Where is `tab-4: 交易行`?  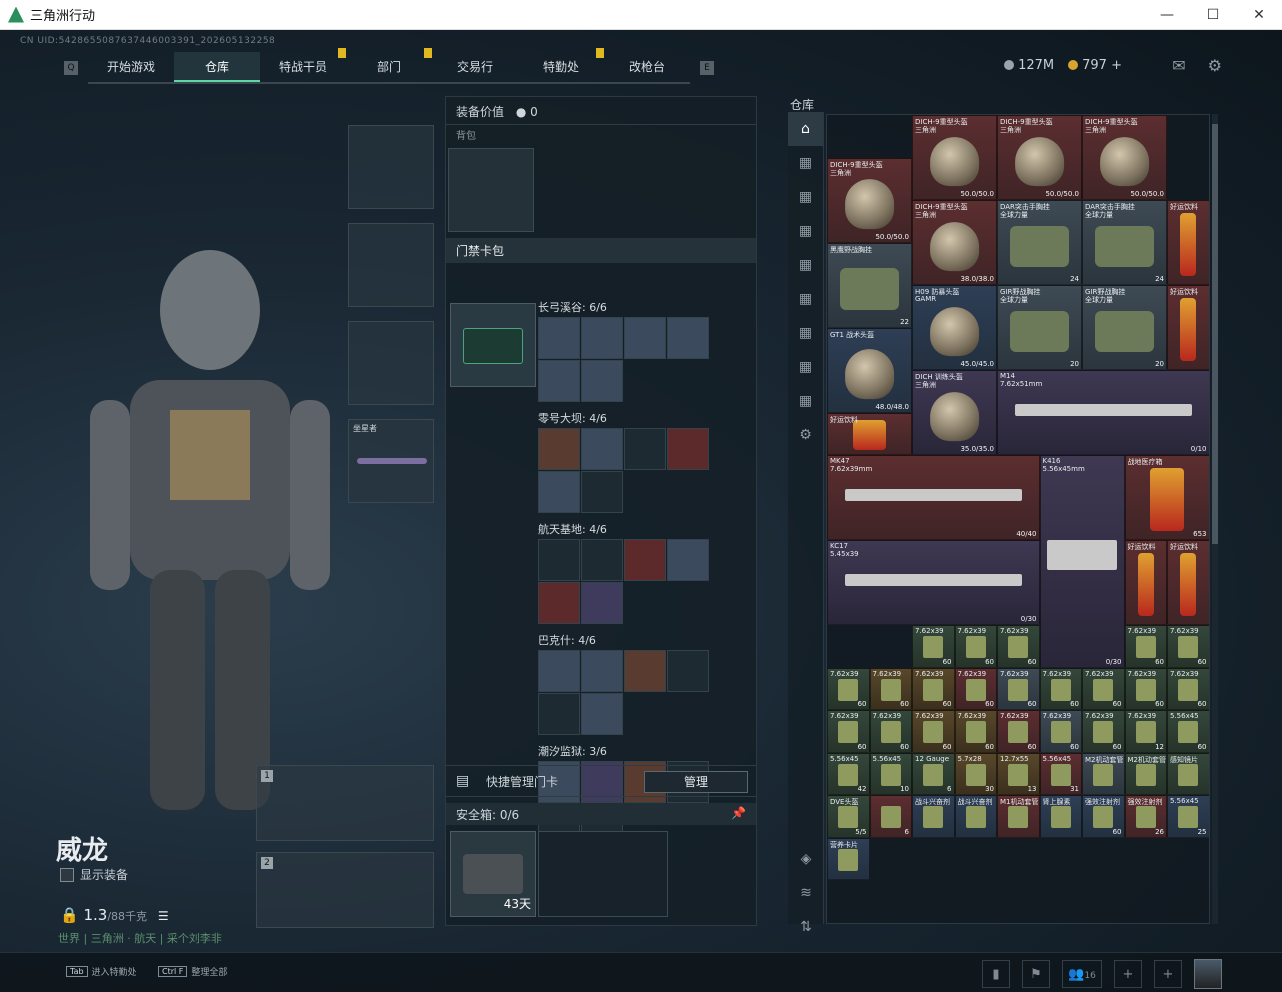
tab-4: 交易行 is located at coordinates (475, 67).